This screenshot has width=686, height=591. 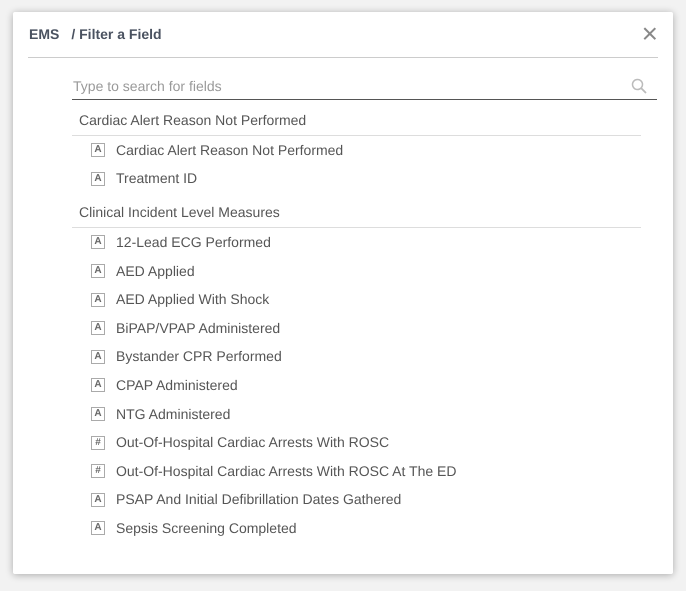 I want to click on field-item: AED Applied, so click(x=155, y=271).